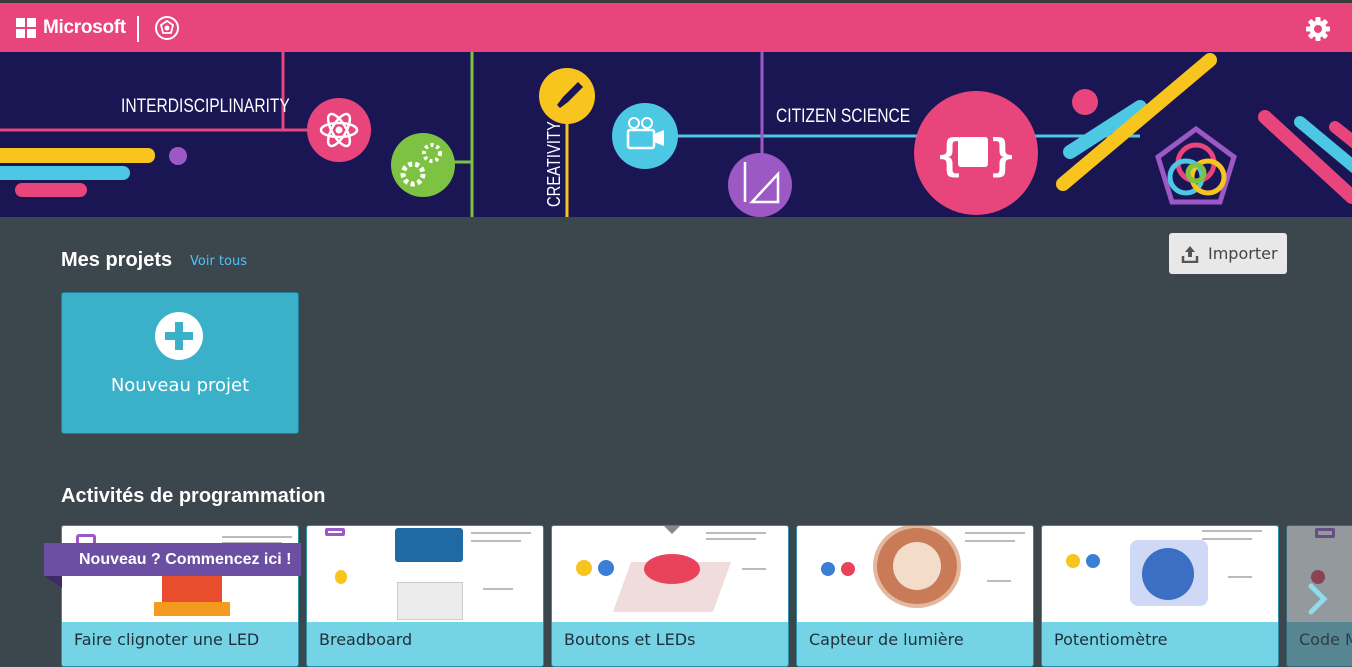  I want to click on upload-icon, so click(1190, 254).